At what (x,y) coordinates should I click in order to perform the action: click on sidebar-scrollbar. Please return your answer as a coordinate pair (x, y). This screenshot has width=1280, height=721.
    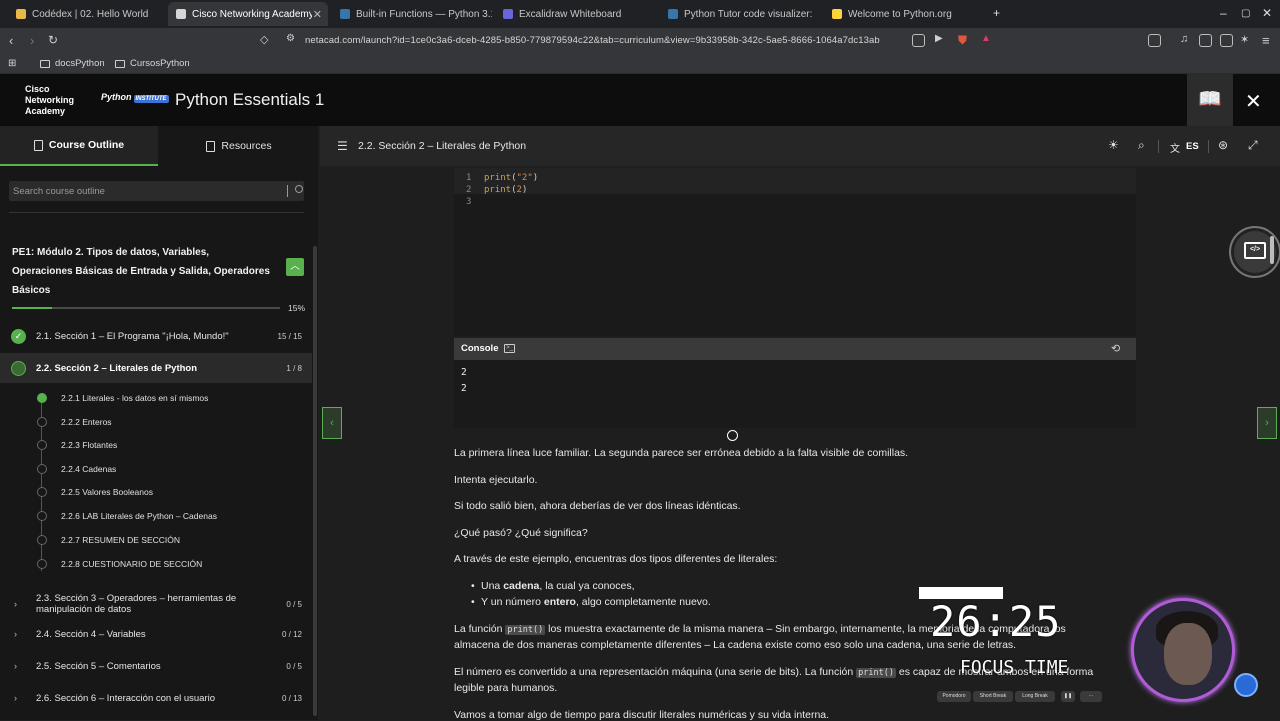
    Looking at the image, I should click on (315, 481).